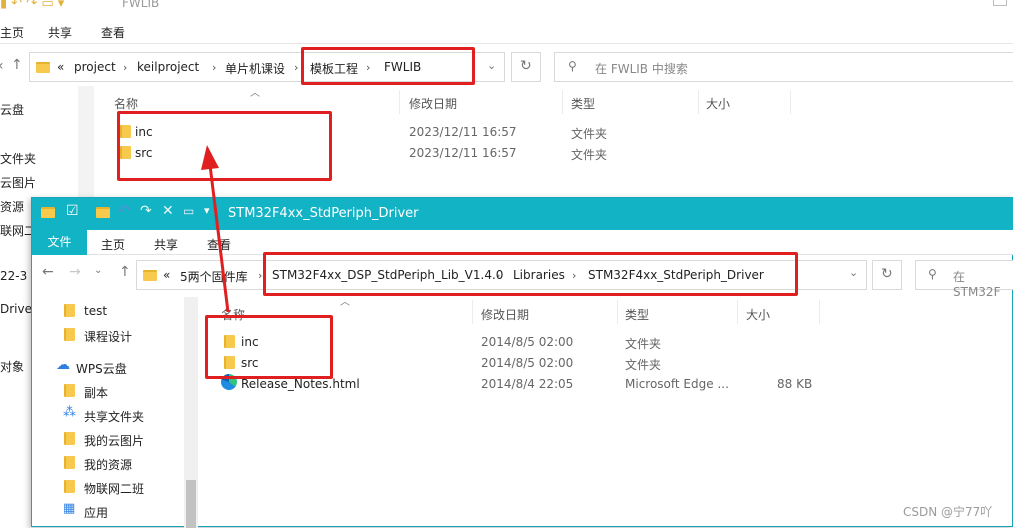 The width and height of the screenshot is (1013, 528). What do you see at coordinates (219, 238) in the screenshot?
I see `arrow-shaft` at bounding box center [219, 238].